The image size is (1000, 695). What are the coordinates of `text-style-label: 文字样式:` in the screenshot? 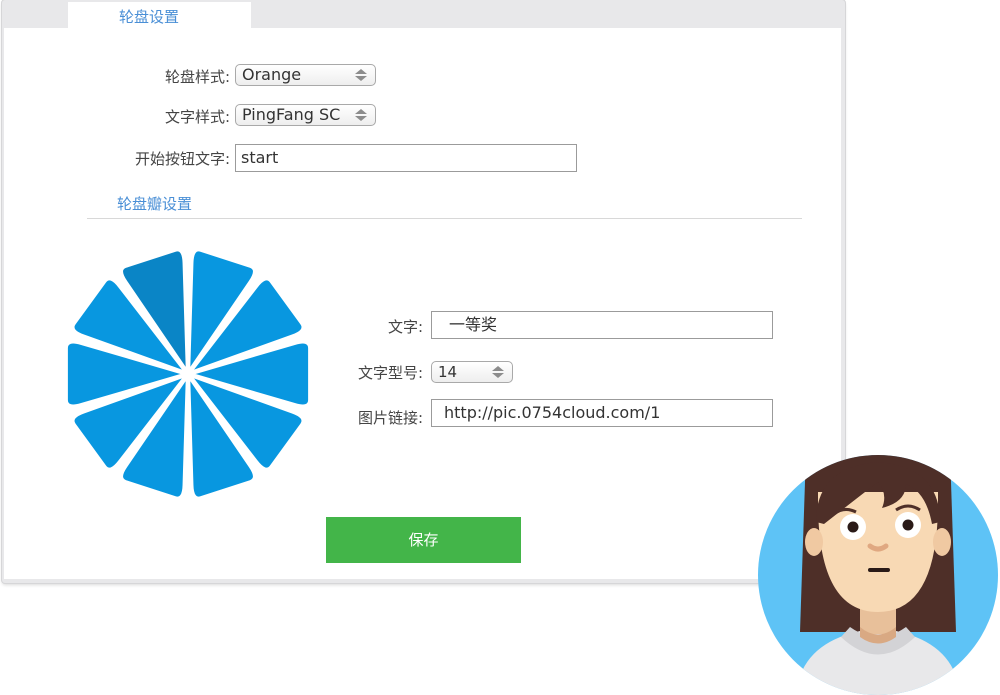 It's located at (197, 117).